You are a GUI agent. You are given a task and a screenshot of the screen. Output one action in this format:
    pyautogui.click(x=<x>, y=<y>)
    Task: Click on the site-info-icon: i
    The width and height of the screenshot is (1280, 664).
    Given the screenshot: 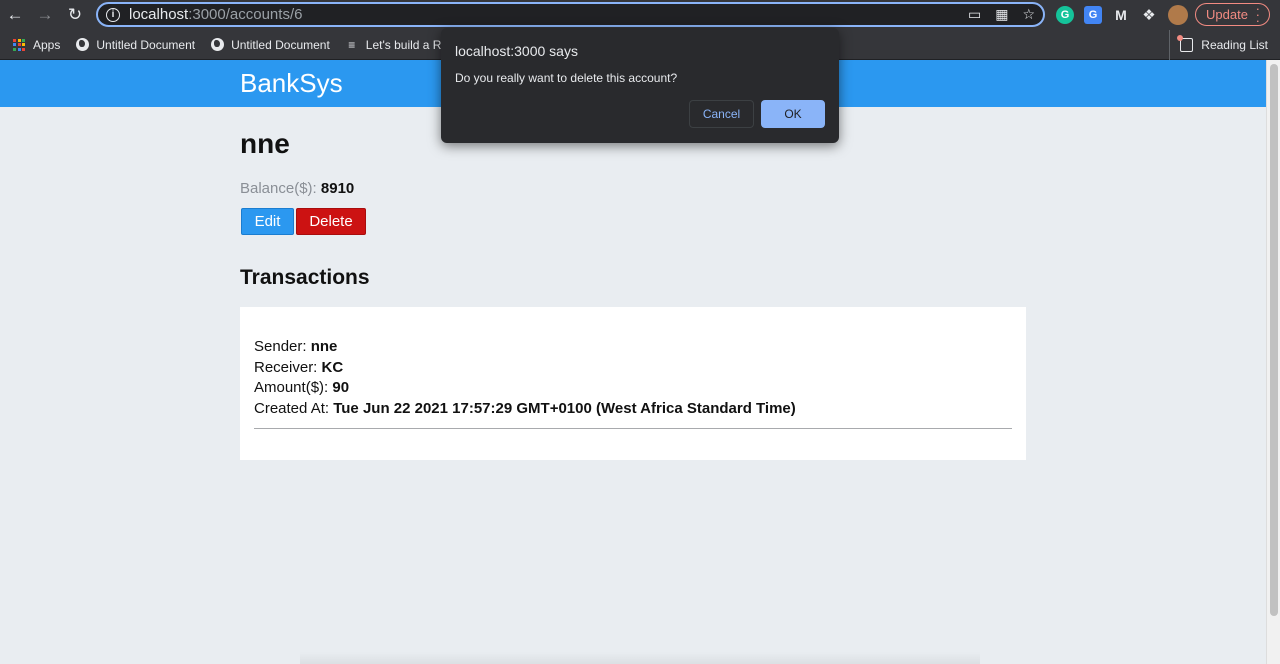 What is the action you would take?
    pyautogui.click(x=113, y=14)
    